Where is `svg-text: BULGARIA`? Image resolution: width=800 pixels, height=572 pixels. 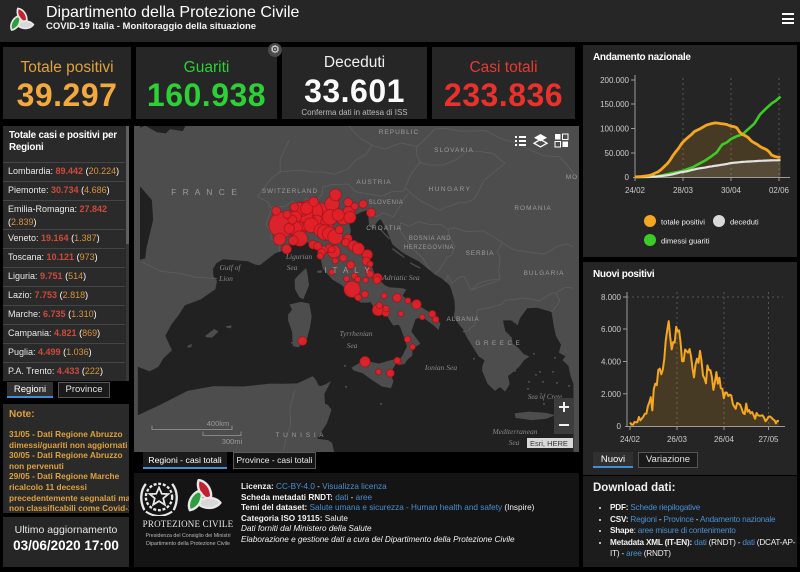 svg-text: BULGARIA is located at coordinates (544, 273).